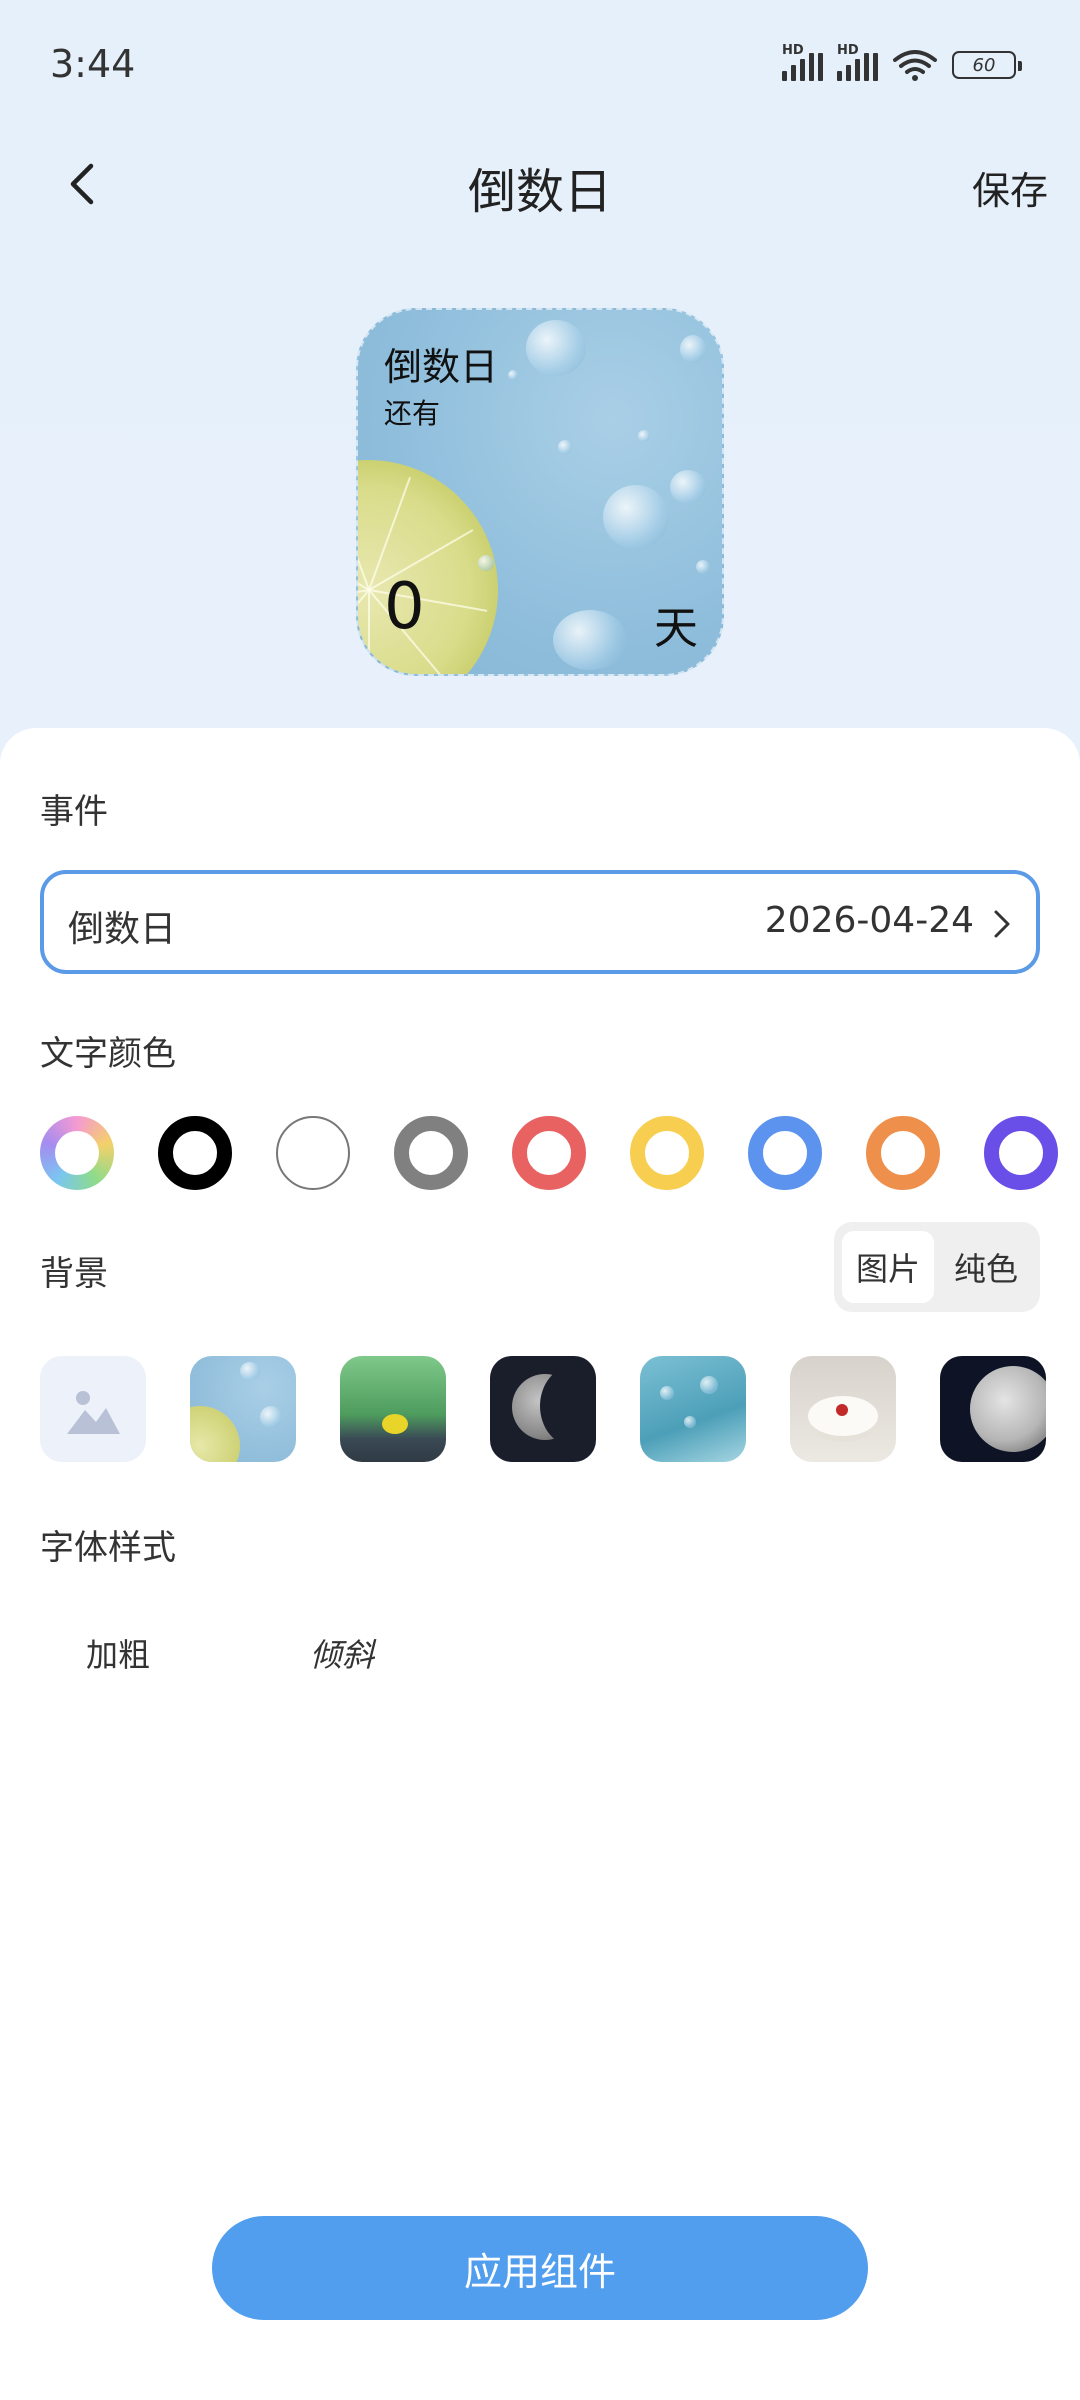  Describe the element at coordinates (540, 2268) in the screenshot. I see `apply-widget-button: 应用组件` at that location.